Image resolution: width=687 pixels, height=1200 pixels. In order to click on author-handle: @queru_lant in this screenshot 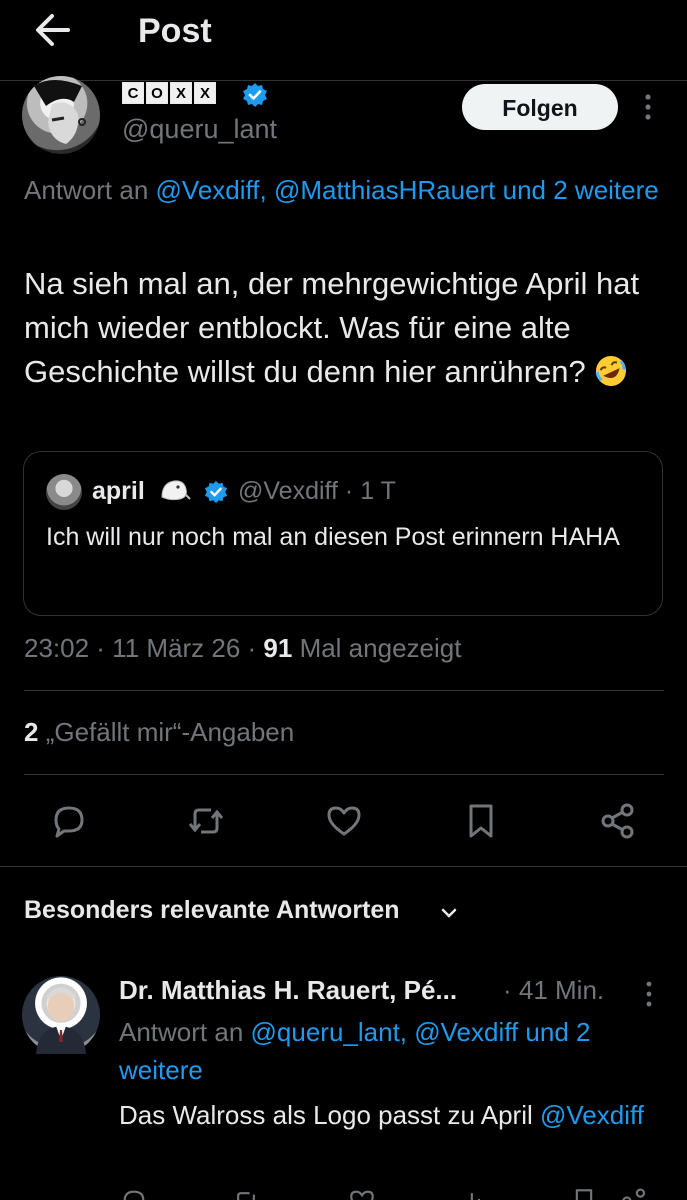, I will do `click(199, 129)`.